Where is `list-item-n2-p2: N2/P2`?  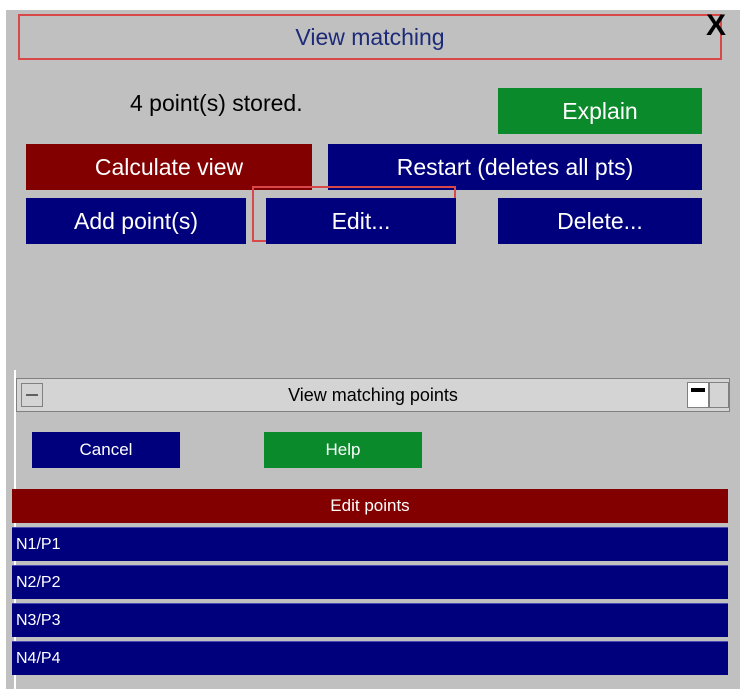 list-item-n2-p2: N2/P2 is located at coordinates (370, 582).